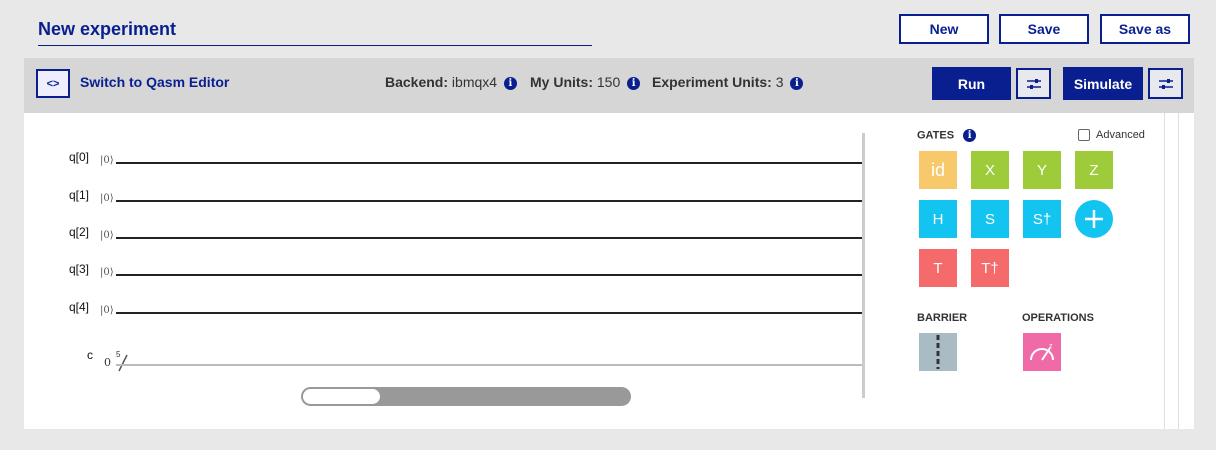 This screenshot has width=1216, height=450. What do you see at coordinates (154, 82) in the screenshot?
I see `switch-editor-link: Switch to Qasm Editor` at bounding box center [154, 82].